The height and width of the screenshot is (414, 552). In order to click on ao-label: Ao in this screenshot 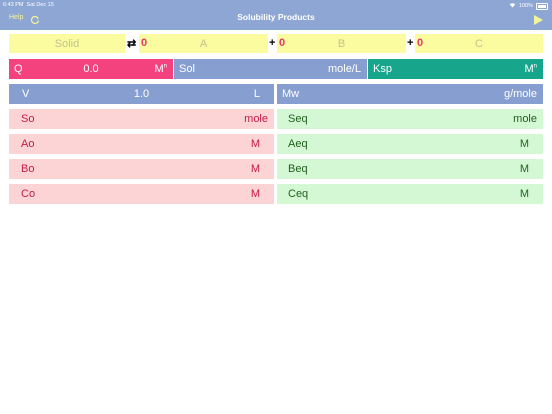, I will do `click(28, 144)`.